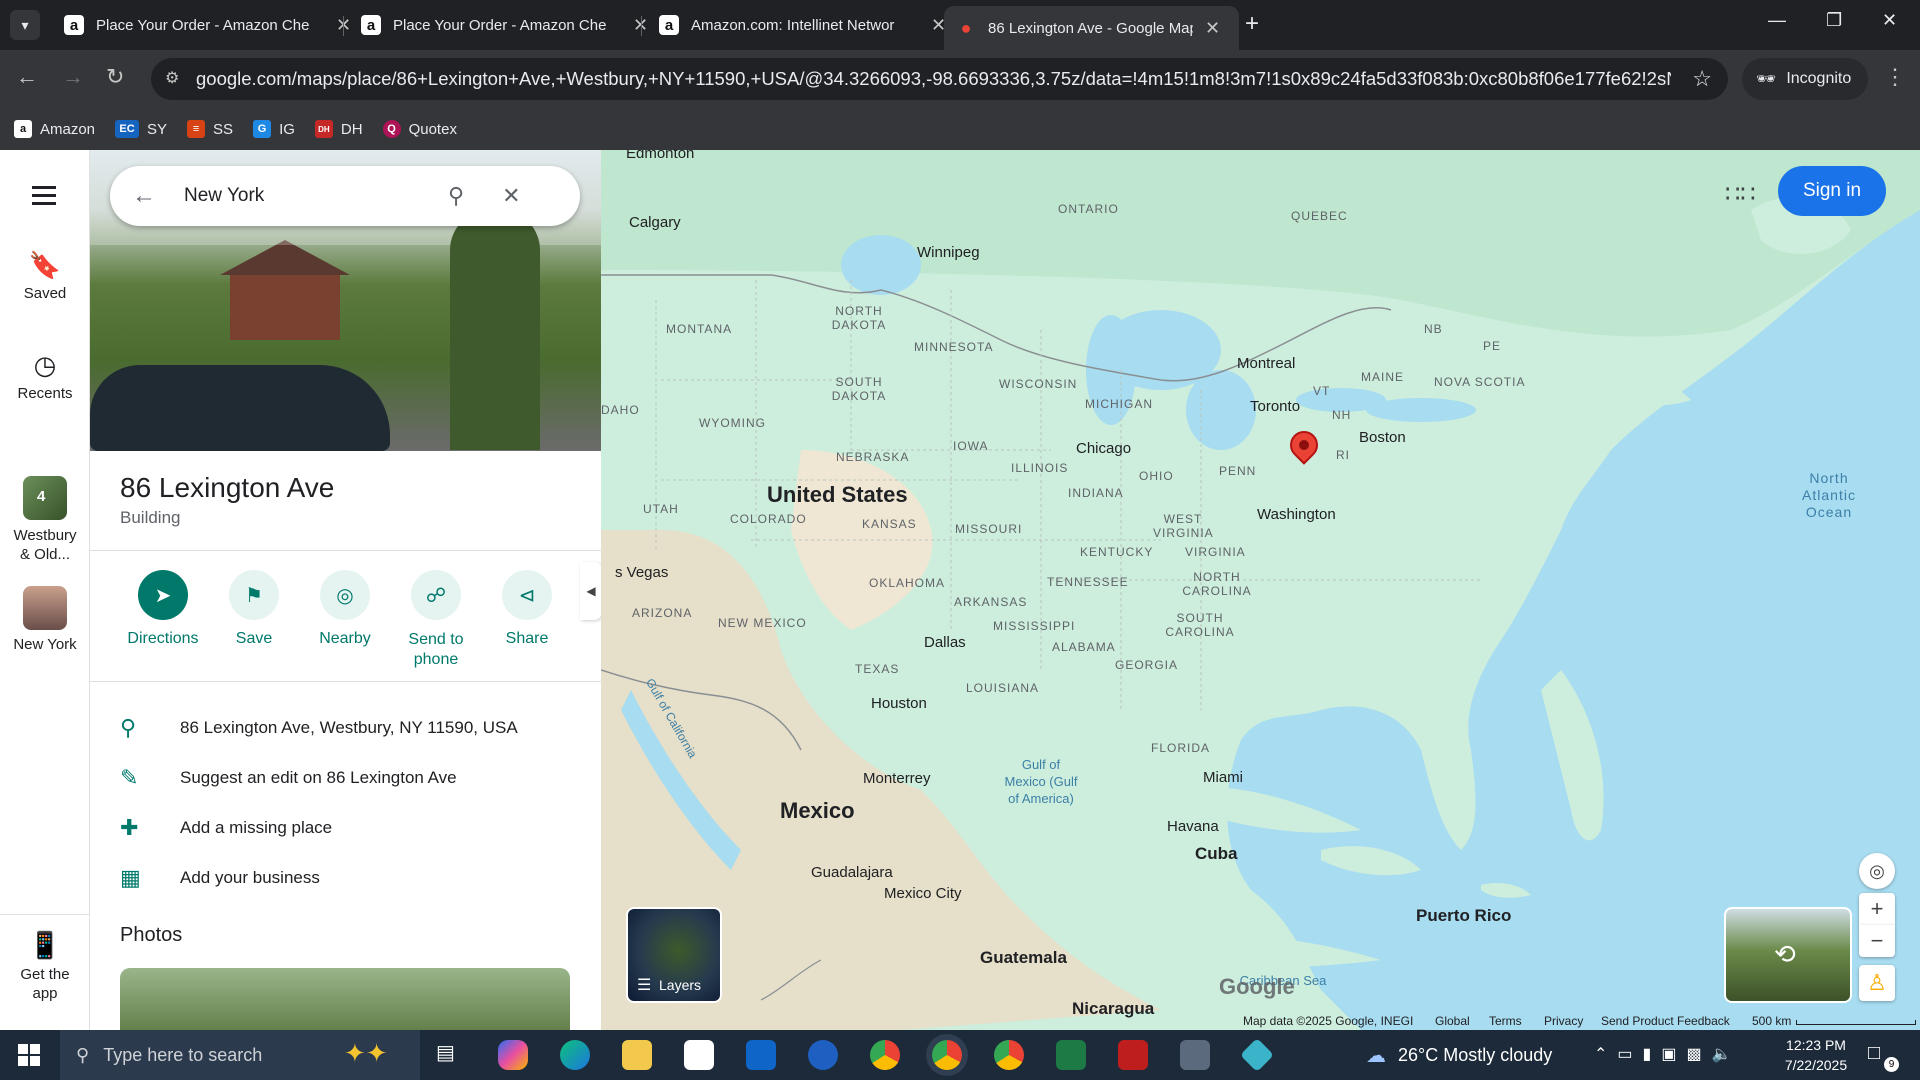  Describe the element at coordinates (1877, 983) in the screenshot. I see `pegman-icon: ♙` at that location.